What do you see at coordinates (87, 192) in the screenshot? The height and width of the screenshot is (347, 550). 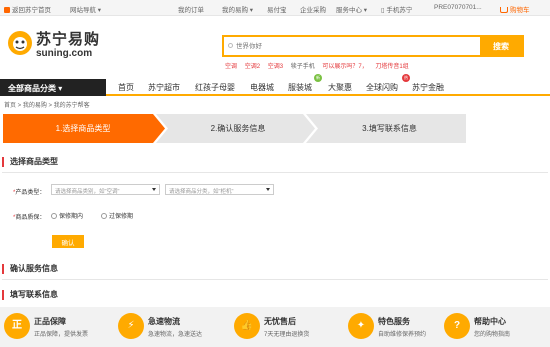 I see `category-select-value: 请选择商品类别，如"空调"` at bounding box center [87, 192].